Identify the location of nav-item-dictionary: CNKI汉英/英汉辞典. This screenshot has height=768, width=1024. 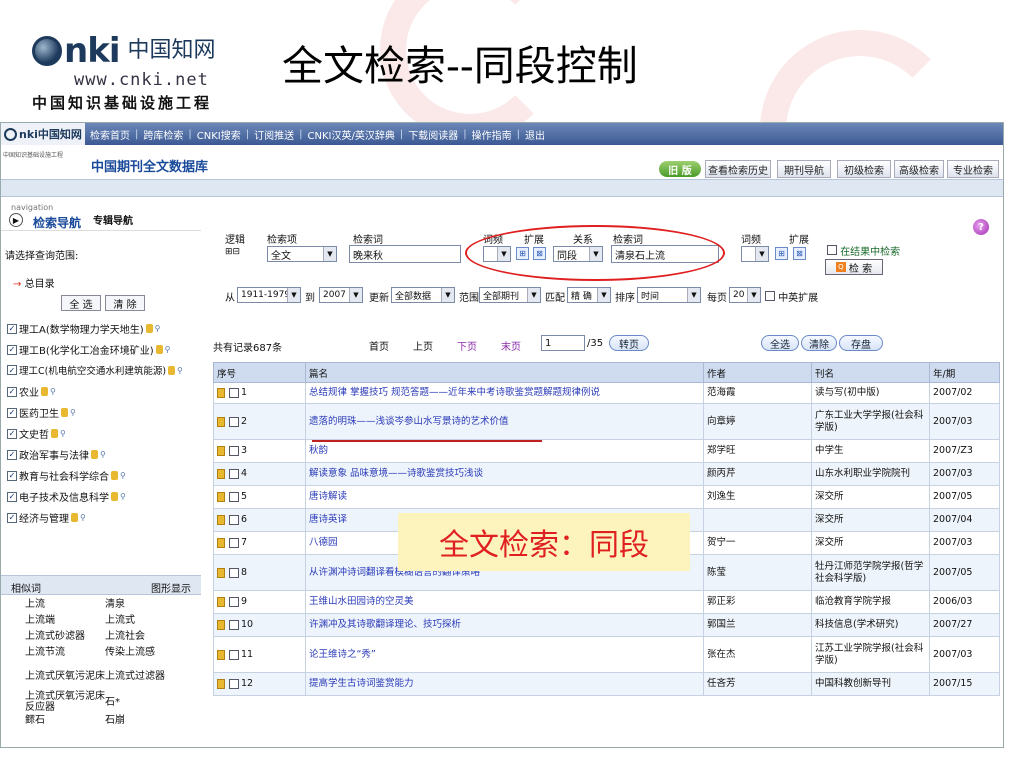
(350, 134).